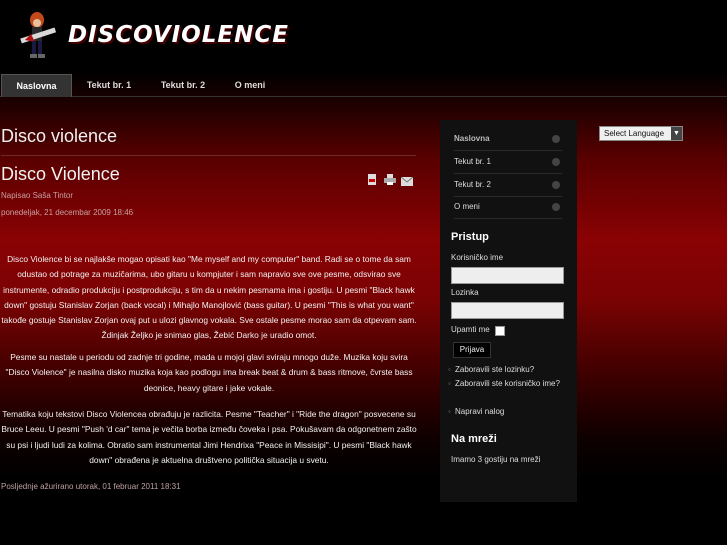 This screenshot has width=727, height=545. Describe the element at coordinates (507, 383) in the screenshot. I see `link-label: Zaboravili ste korisničko ime?` at that location.